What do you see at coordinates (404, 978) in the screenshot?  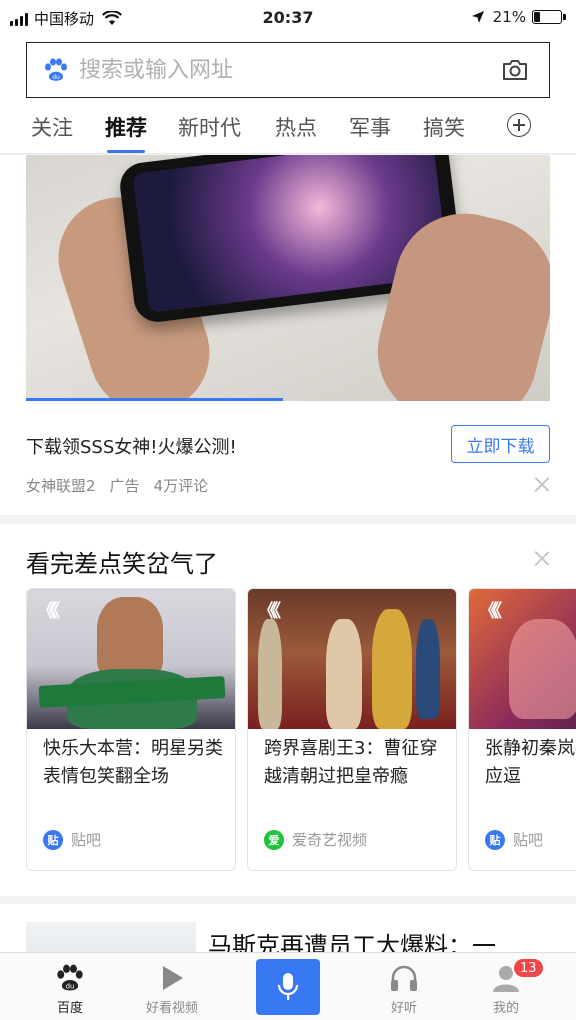 I see `headphones-icon` at bounding box center [404, 978].